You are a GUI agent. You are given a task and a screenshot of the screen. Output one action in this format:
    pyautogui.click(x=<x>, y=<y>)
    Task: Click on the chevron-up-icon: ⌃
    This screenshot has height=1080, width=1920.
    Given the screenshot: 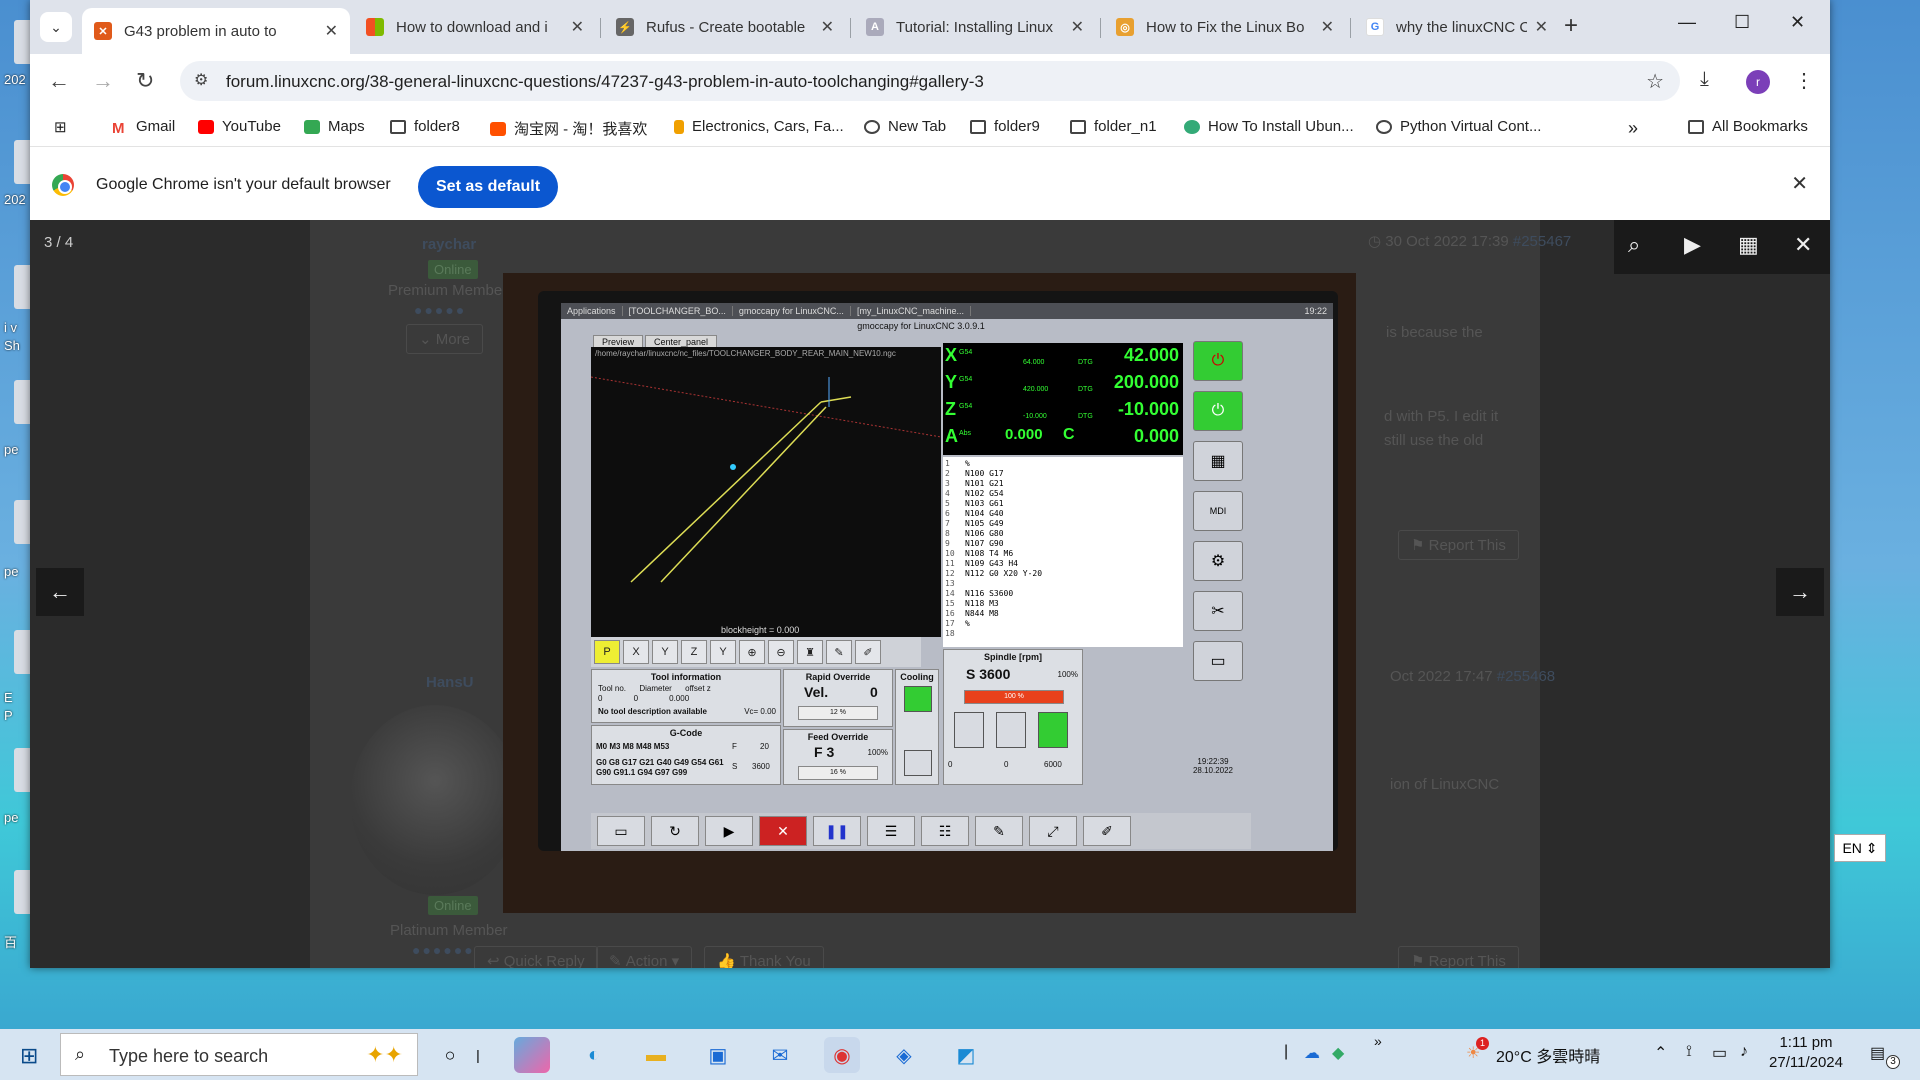 What is the action you would take?
    pyautogui.click(x=1660, y=1053)
    